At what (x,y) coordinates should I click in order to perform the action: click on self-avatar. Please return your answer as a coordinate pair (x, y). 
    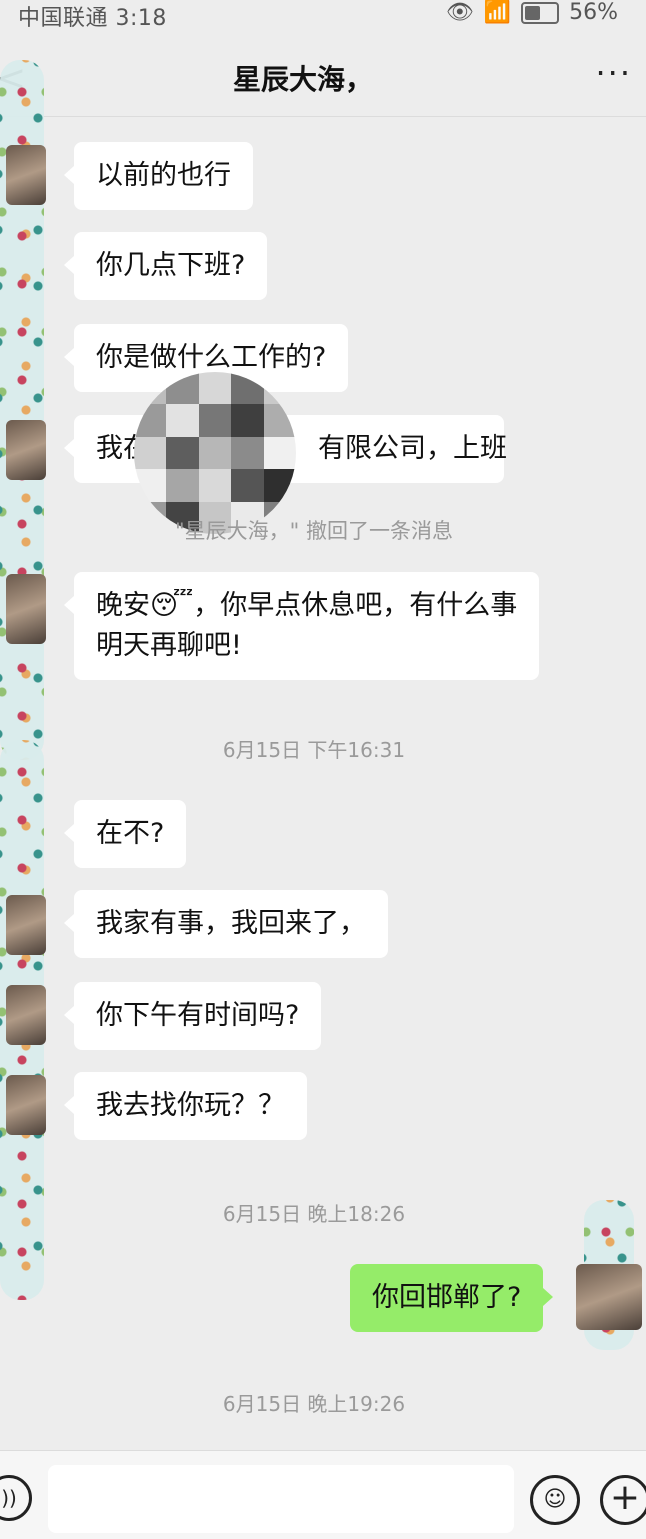
    Looking at the image, I should click on (609, 1297).